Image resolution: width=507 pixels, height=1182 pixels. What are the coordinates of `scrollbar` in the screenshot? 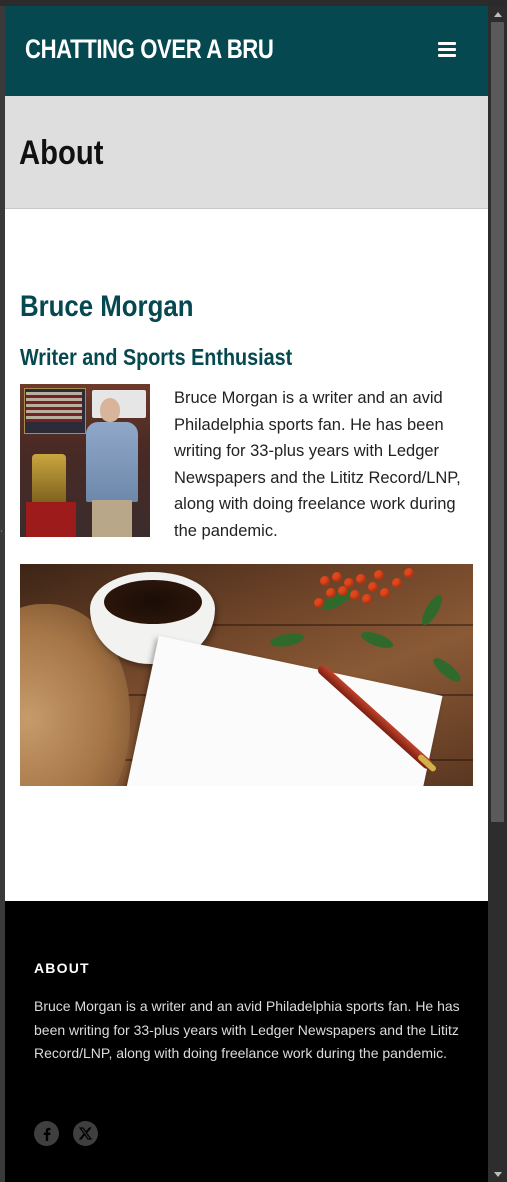 It's located at (497, 594).